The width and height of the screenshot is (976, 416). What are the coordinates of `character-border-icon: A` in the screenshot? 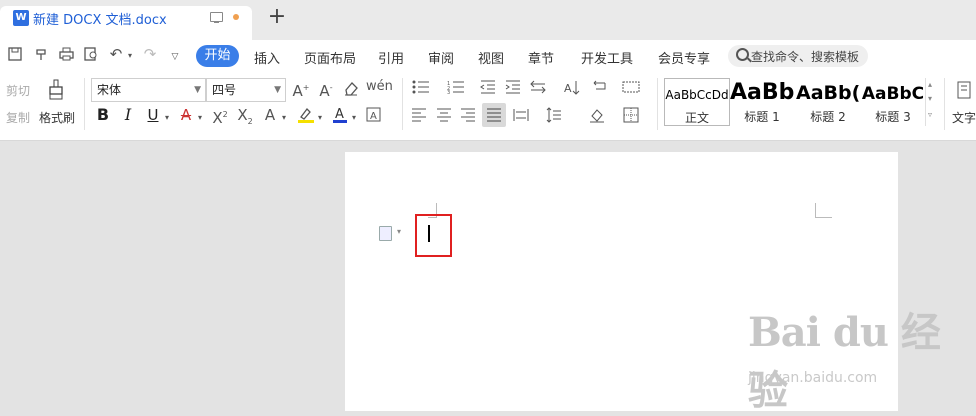 It's located at (373, 116).